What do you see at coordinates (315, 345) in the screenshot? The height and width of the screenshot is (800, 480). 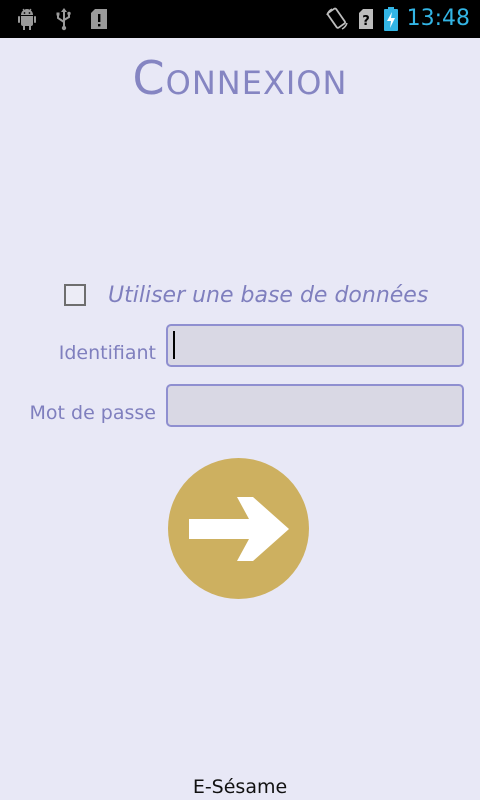 I see `identifiant-input` at bounding box center [315, 345].